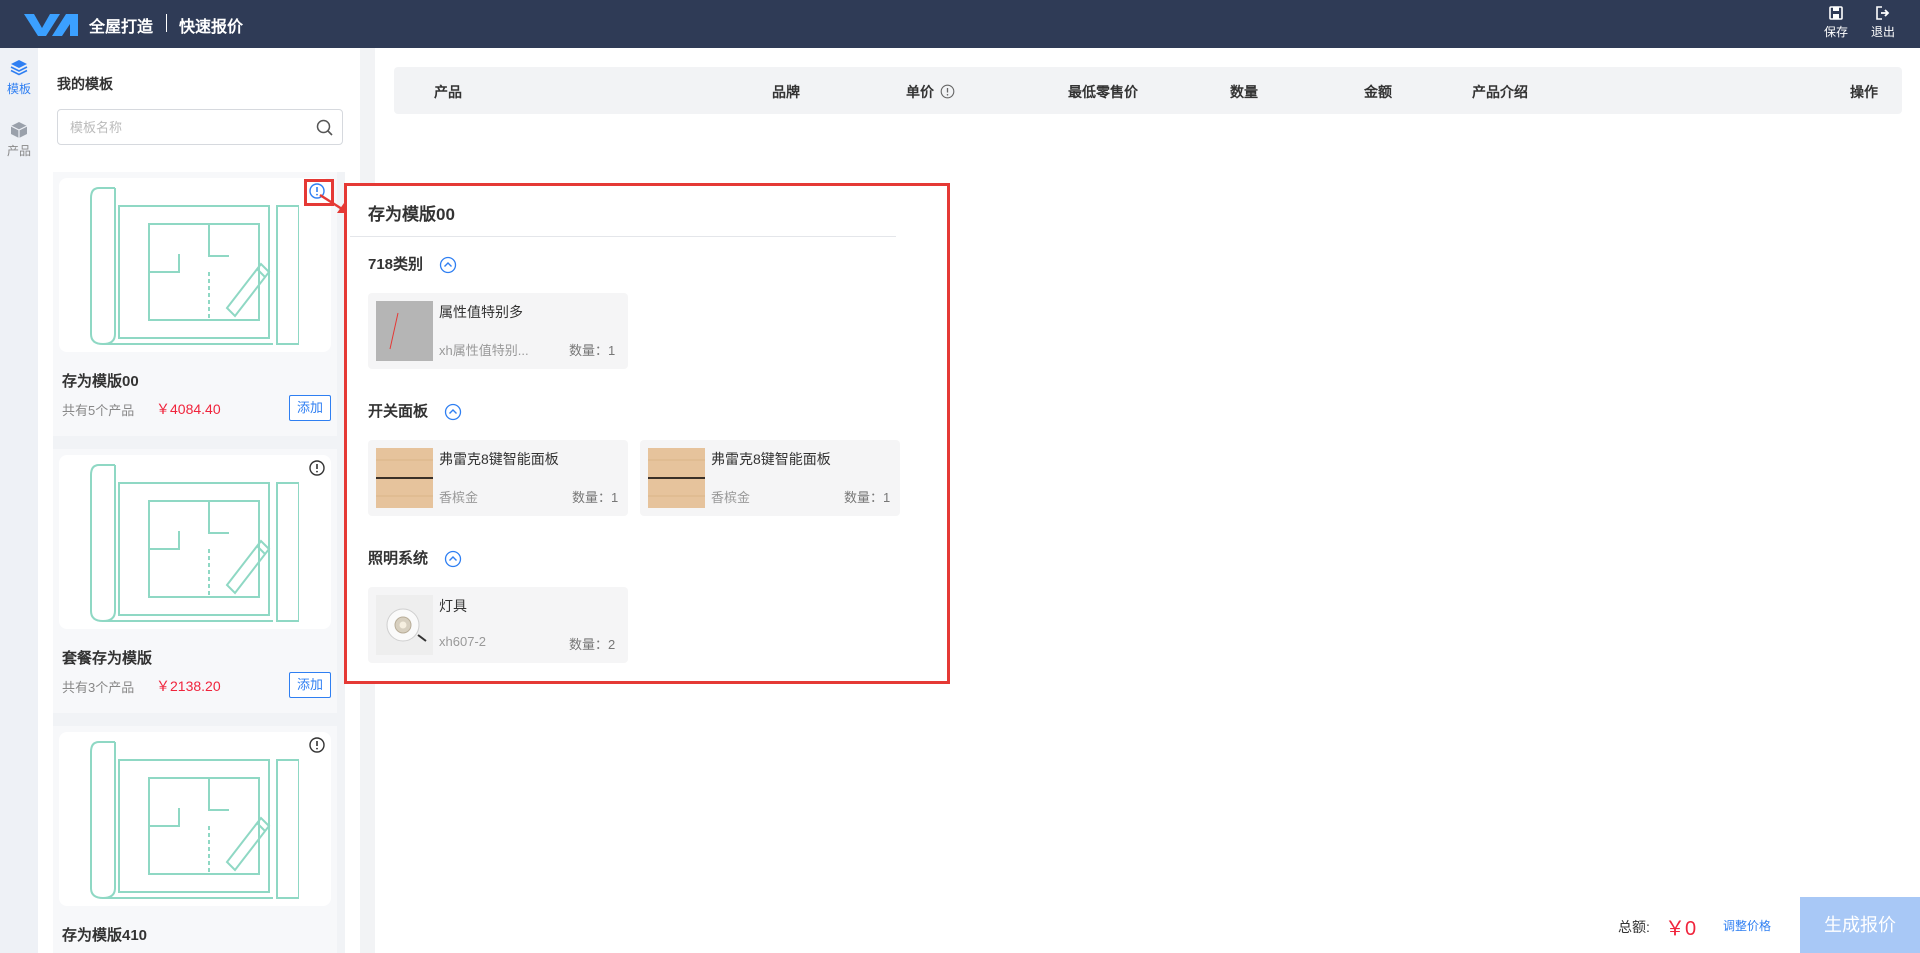 The width and height of the screenshot is (1920, 953). Describe the element at coordinates (1634, 927) in the screenshot. I see `total-label: 总额:` at that location.